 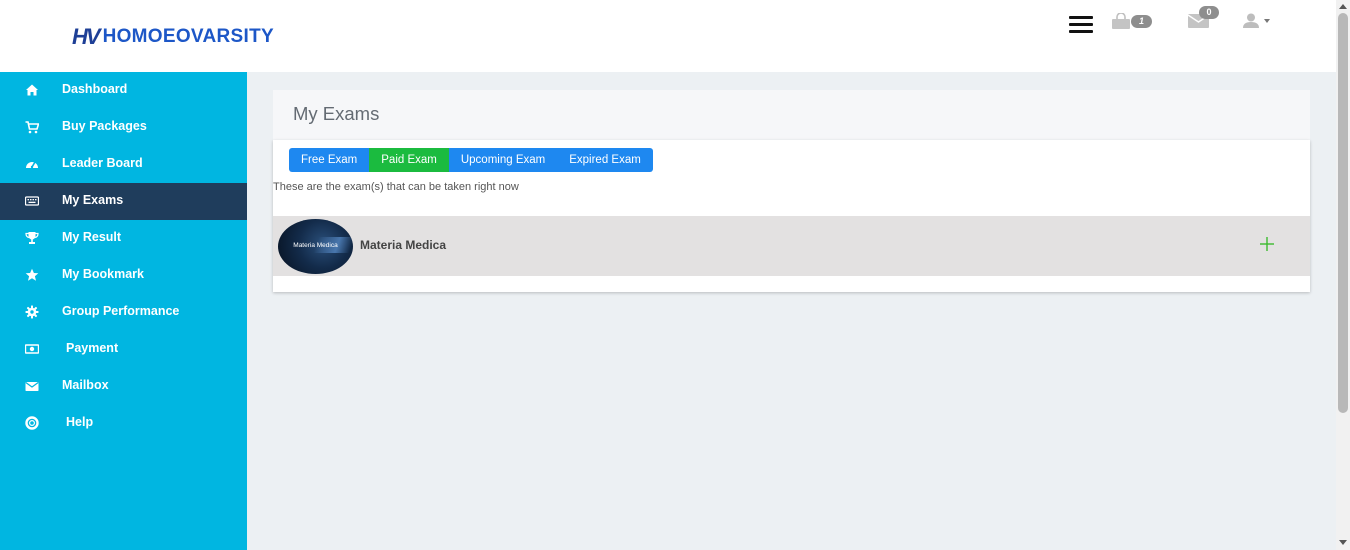 I want to click on cart-icon, so click(x=32, y=127).